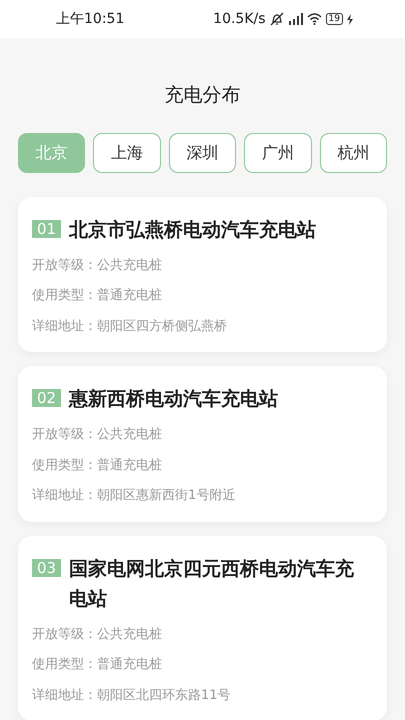  Describe the element at coordinates (134, 496) in the screenshot. I see `station-detail: 详细地址：朝阳区惠新西街1号附近` at that location.